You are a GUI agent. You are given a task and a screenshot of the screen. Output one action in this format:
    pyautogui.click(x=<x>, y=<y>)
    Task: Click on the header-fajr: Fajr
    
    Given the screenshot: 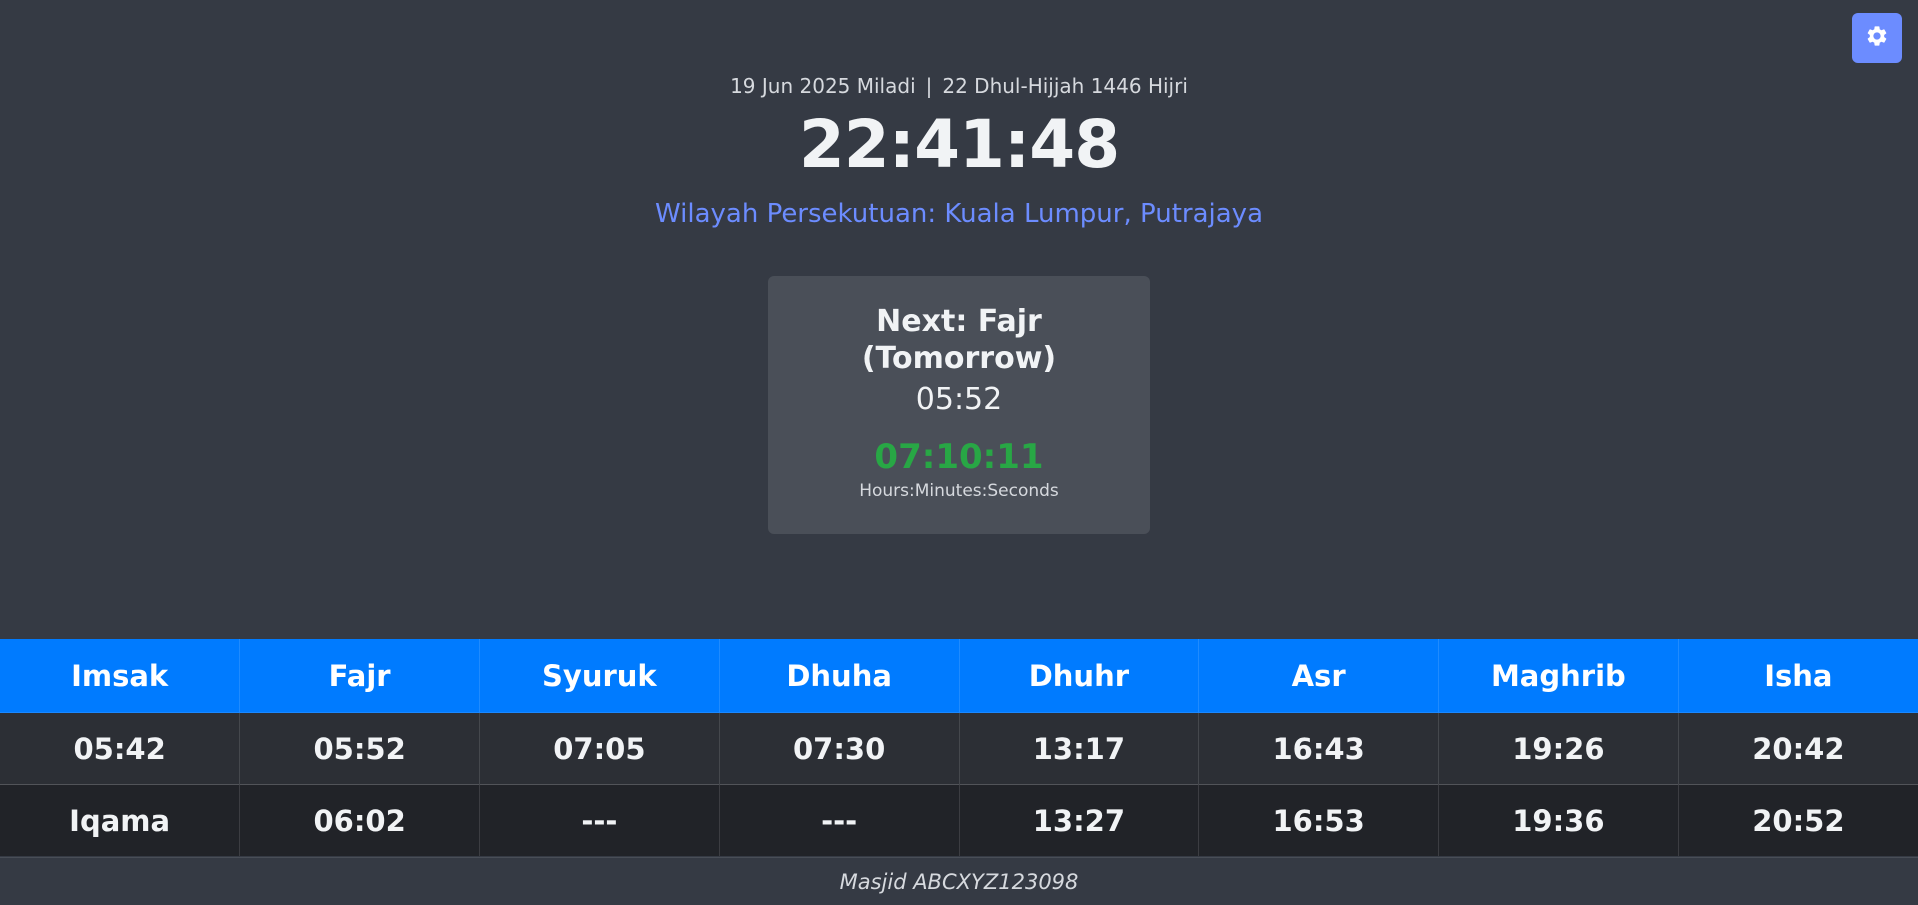 What is the action you would take?
    pyautogui.click(x=359, y=676)
    